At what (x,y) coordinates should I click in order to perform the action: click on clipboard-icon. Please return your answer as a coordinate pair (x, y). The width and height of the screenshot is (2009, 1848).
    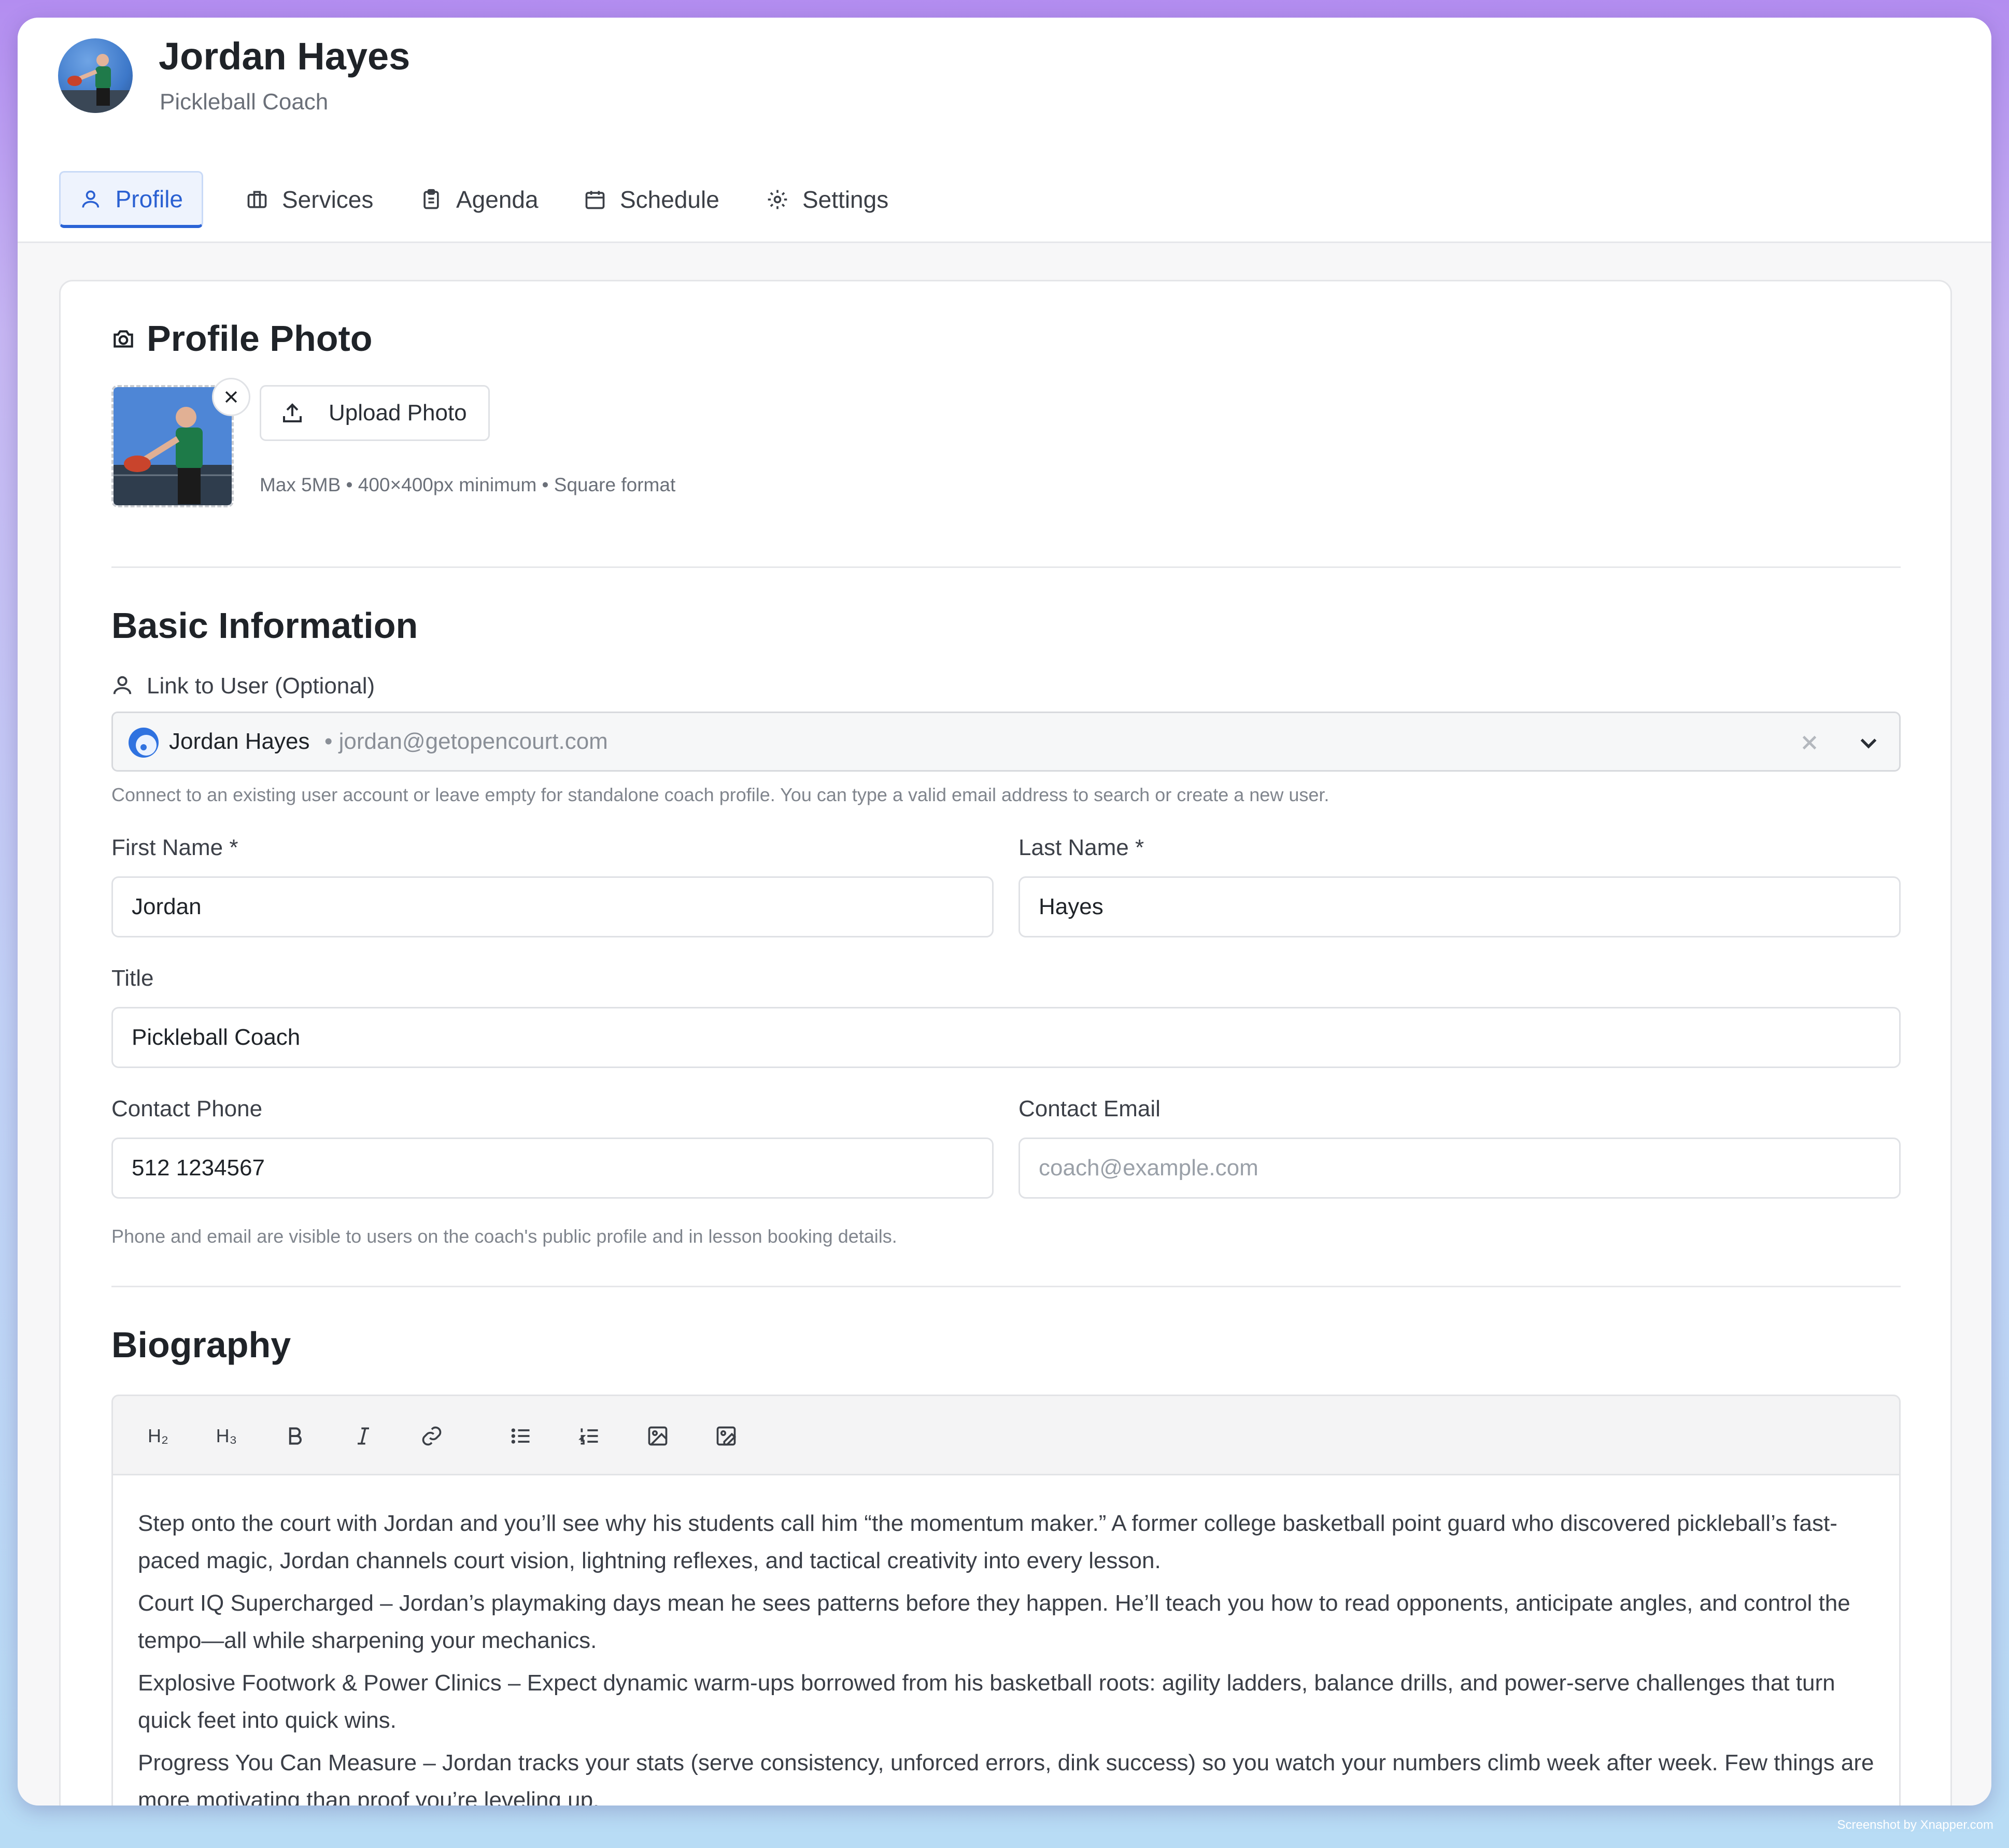
    Looking at the image, I should click on (431, 199).